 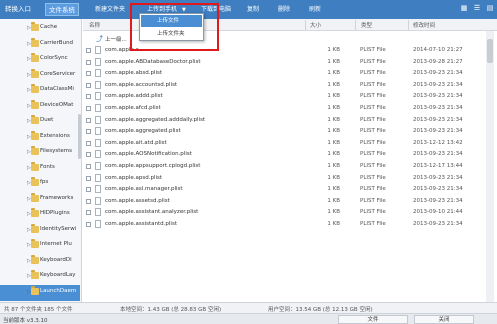 I want to click on sidebar-scrollbar, so click(x=79, y=136).